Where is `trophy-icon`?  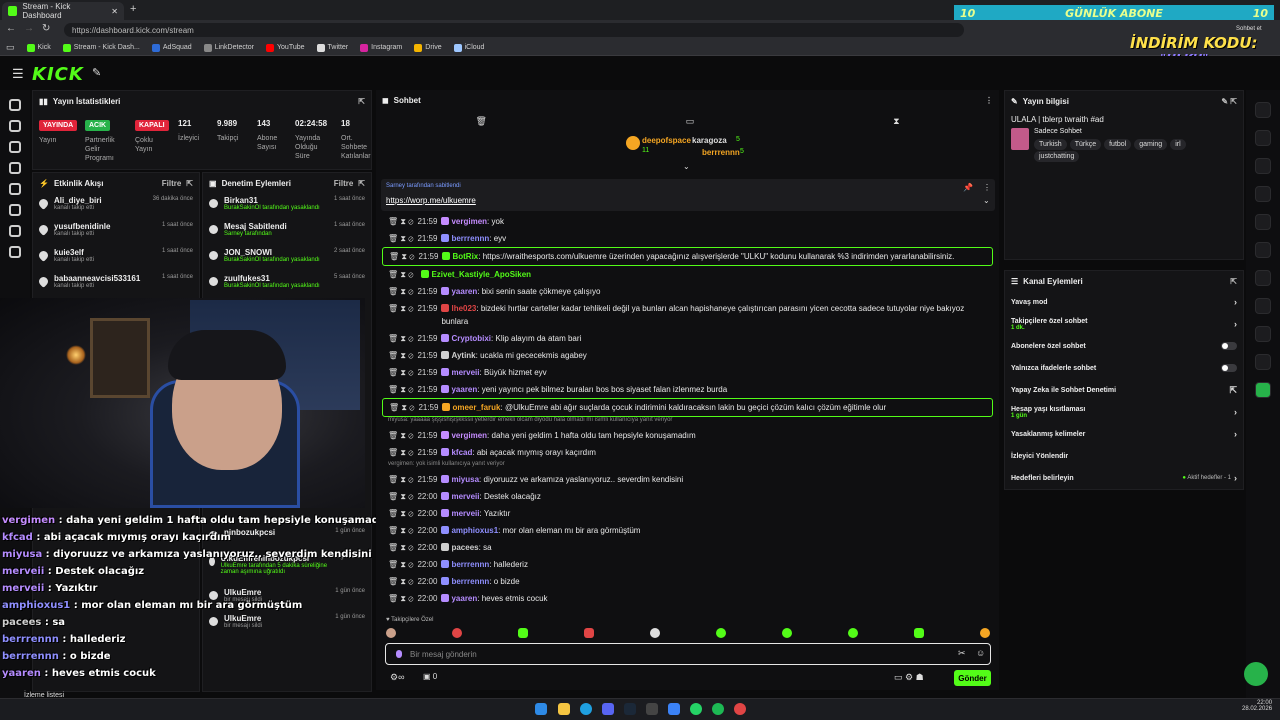 trophy-icon is located at coordinates (15, 168).